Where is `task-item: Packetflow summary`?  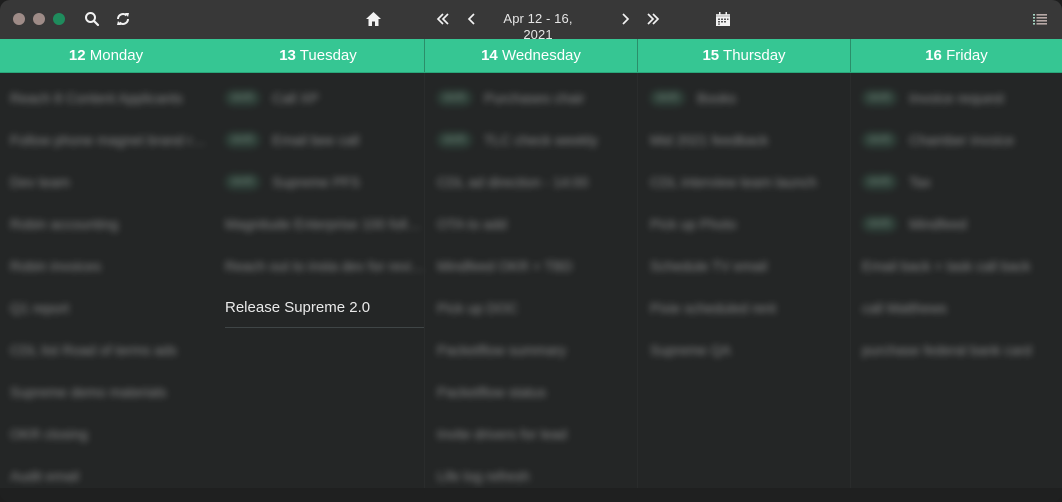
task-item: Packetflow summary is located at coordinates (537, 349).